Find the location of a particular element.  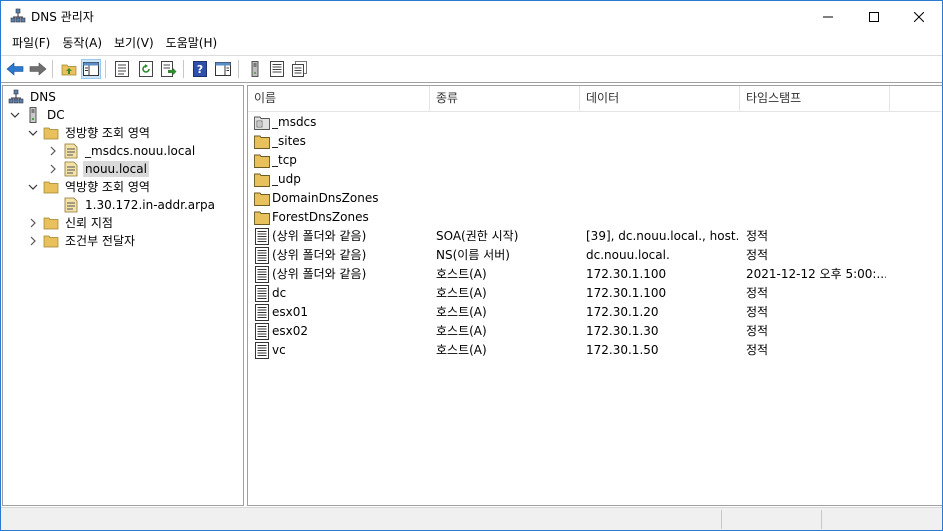

list-item: _udp is located at coordinates (594, 179).